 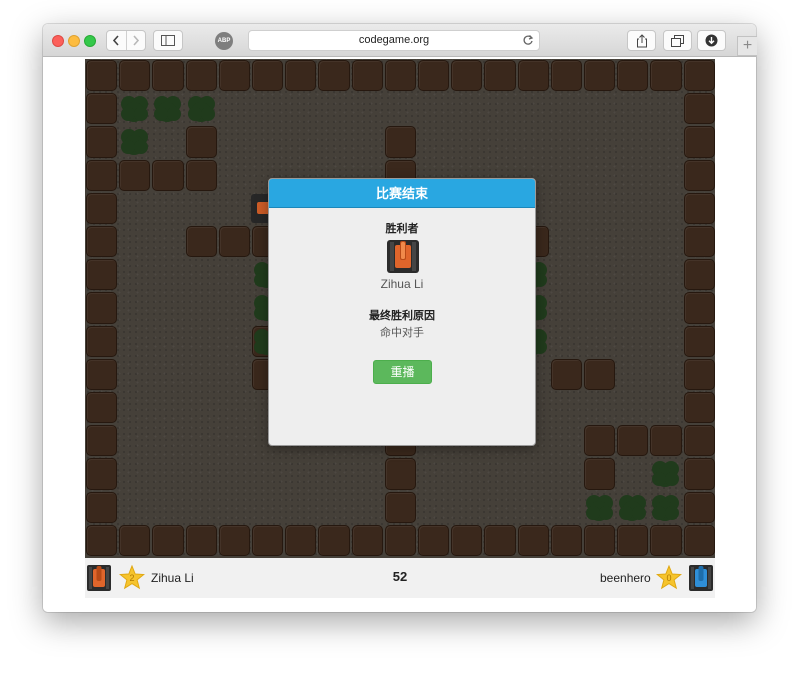 I want to click on tabs-icon, so click(x=677, y=40).